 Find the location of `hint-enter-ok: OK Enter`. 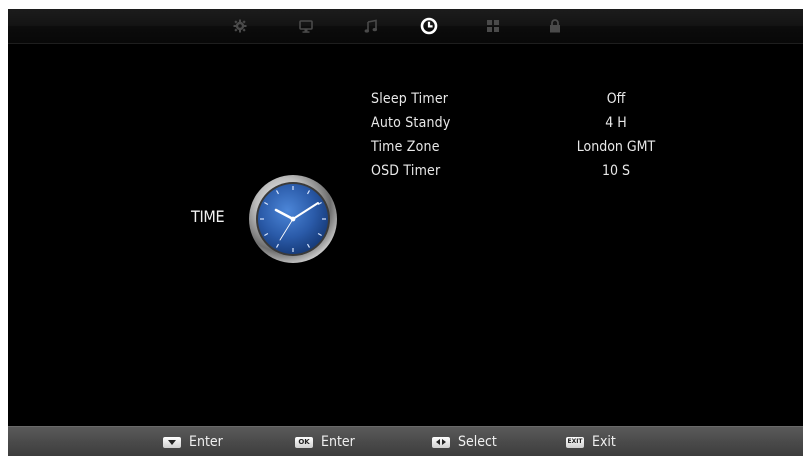

hint-enter-ok: OK Enter is located at coordinates (325, 442).